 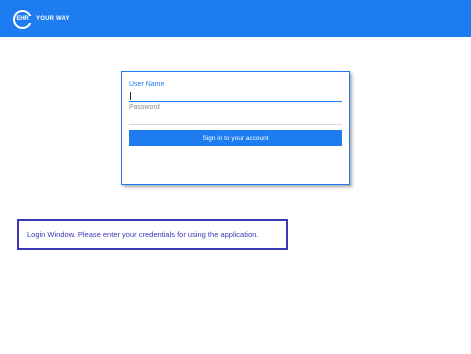 What do you see at coordinates (23, 19) in the screenshot?
I see `ehr-logo-icon: EHR` at bounding box center [23, 19].